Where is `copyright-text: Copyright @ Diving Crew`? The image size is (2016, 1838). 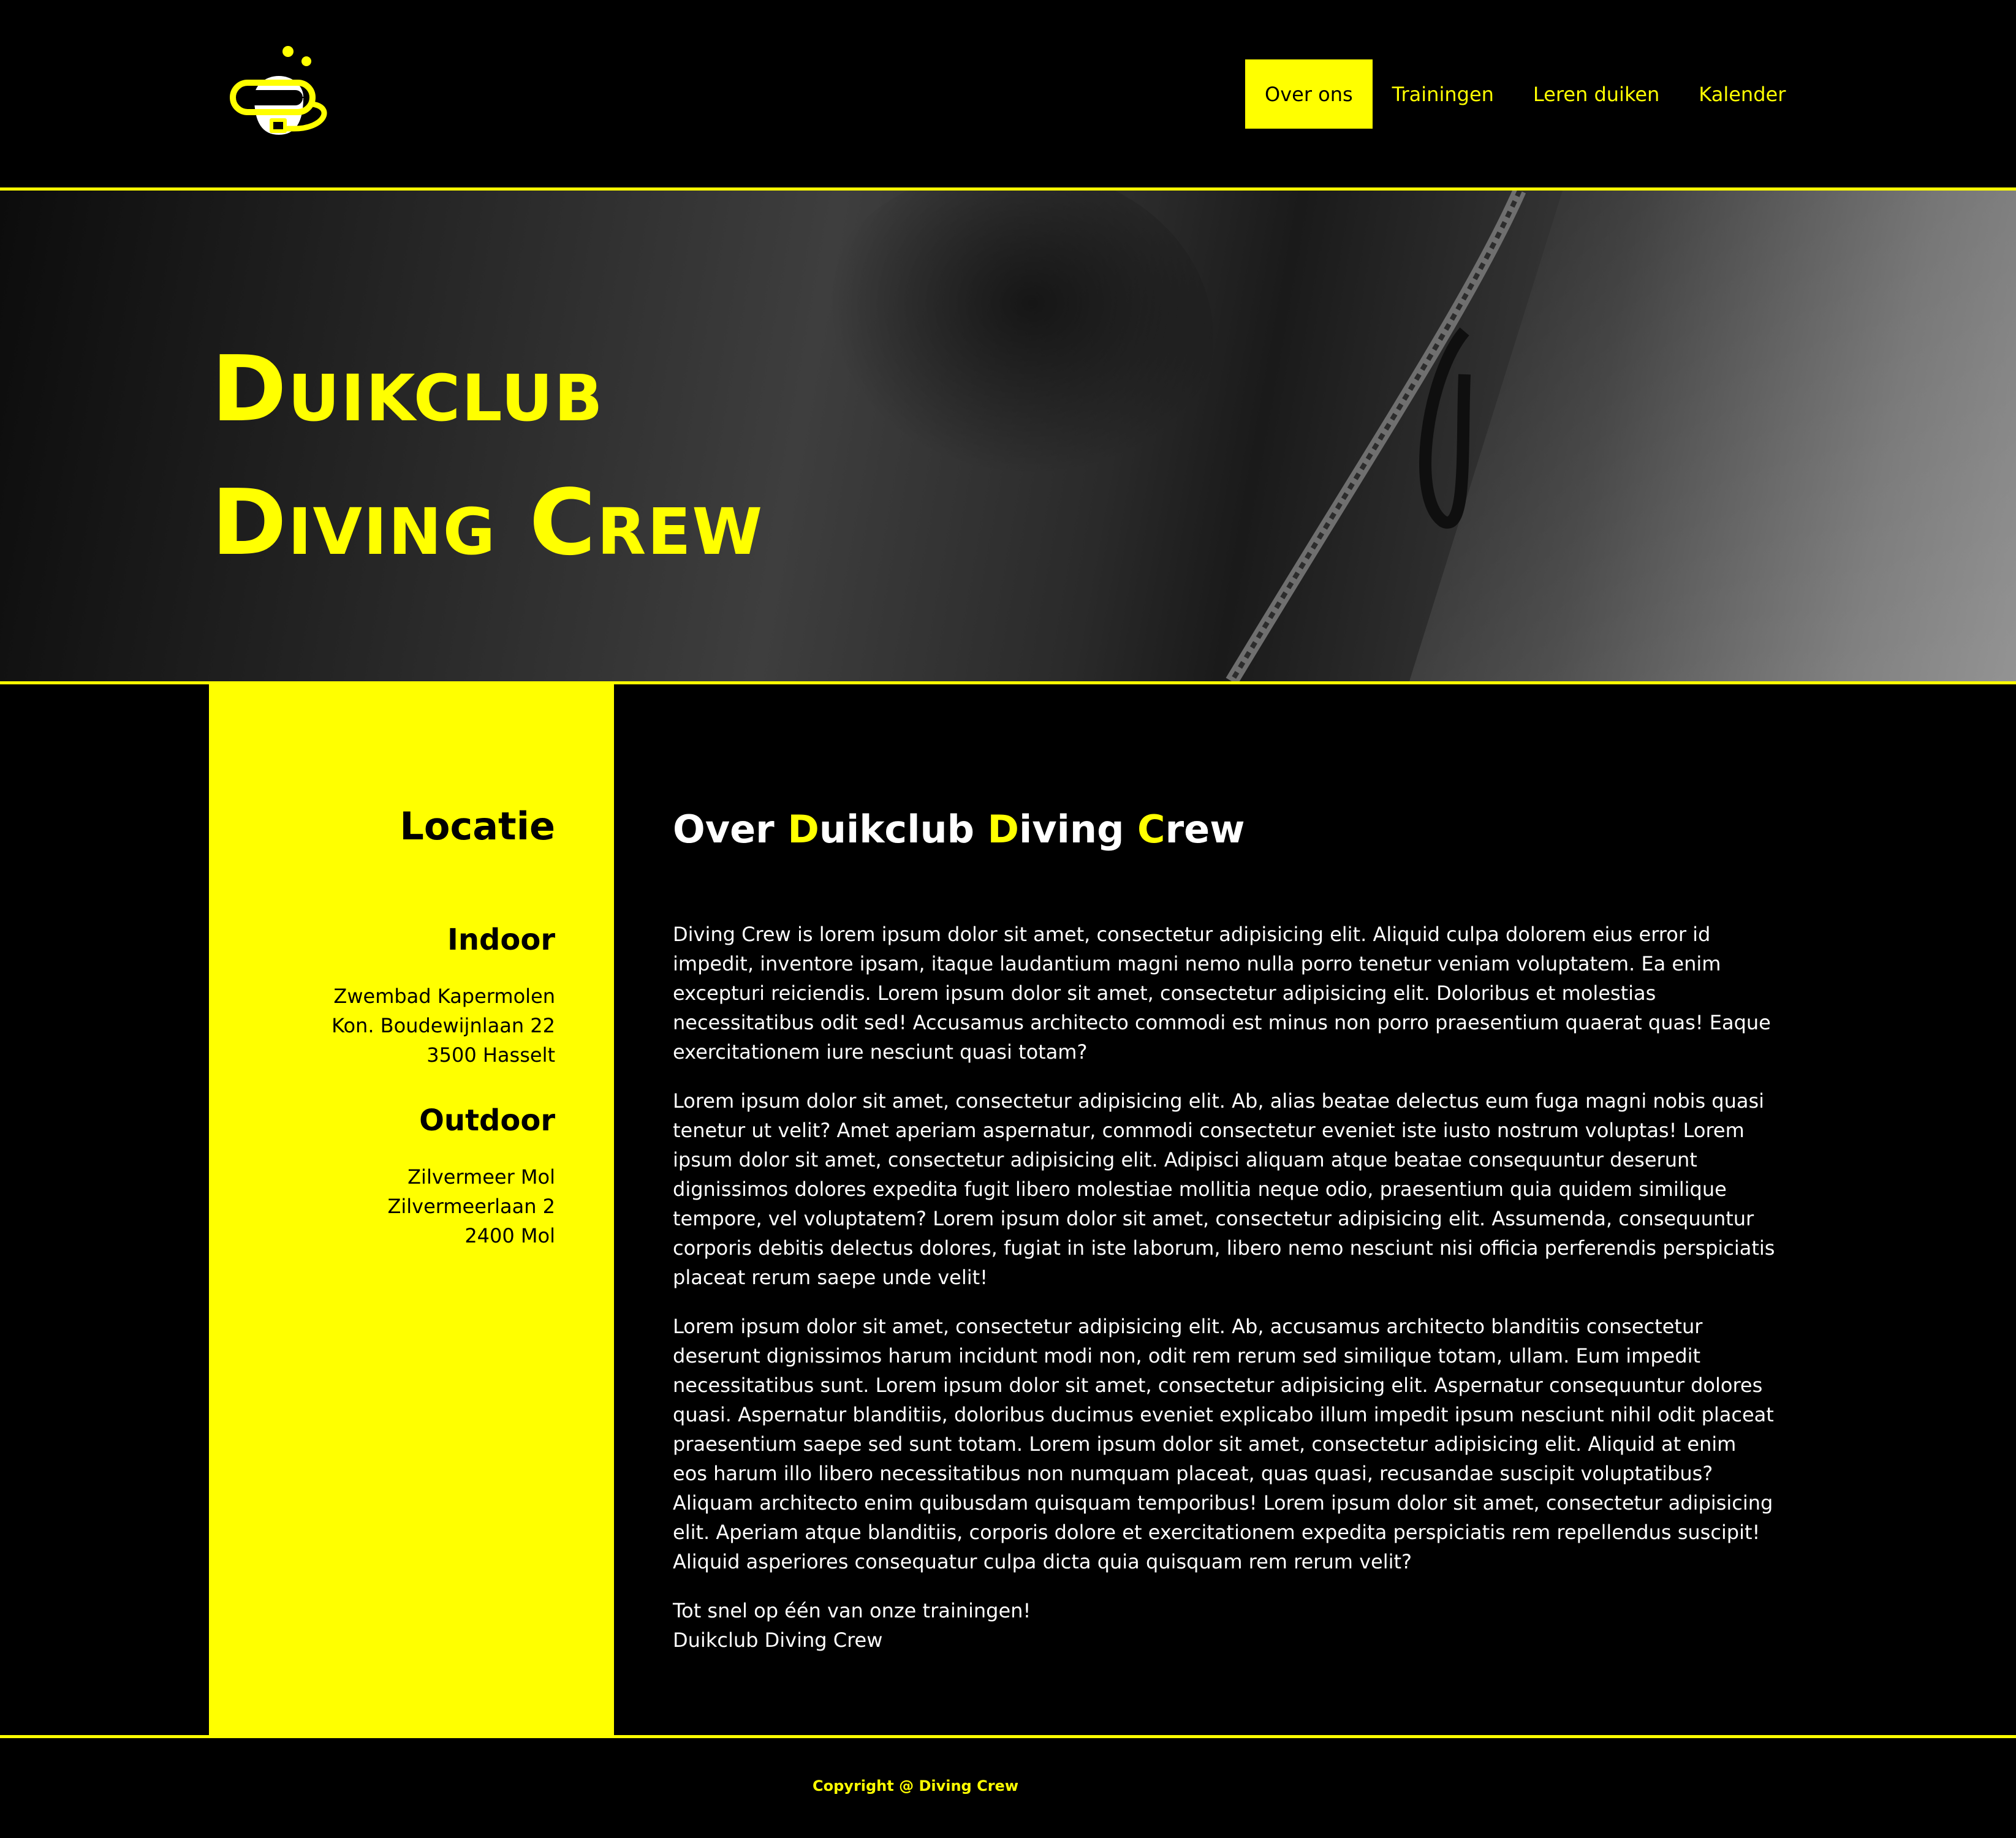 copyright-text: Copyright @ Diving Crew is located at coordinates (915, 1786).